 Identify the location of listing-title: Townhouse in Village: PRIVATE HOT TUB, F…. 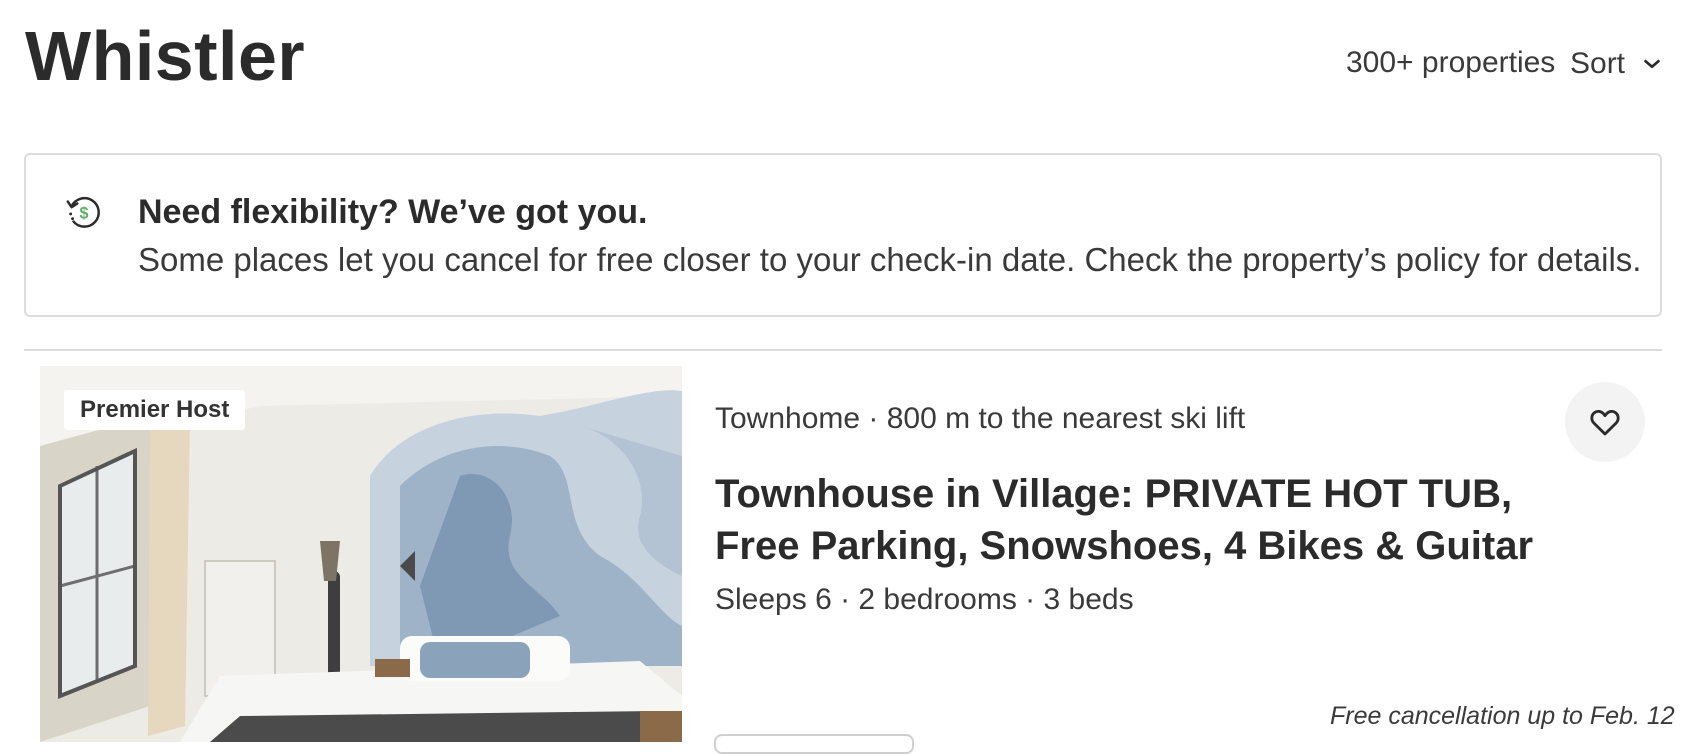
(1155, 520).